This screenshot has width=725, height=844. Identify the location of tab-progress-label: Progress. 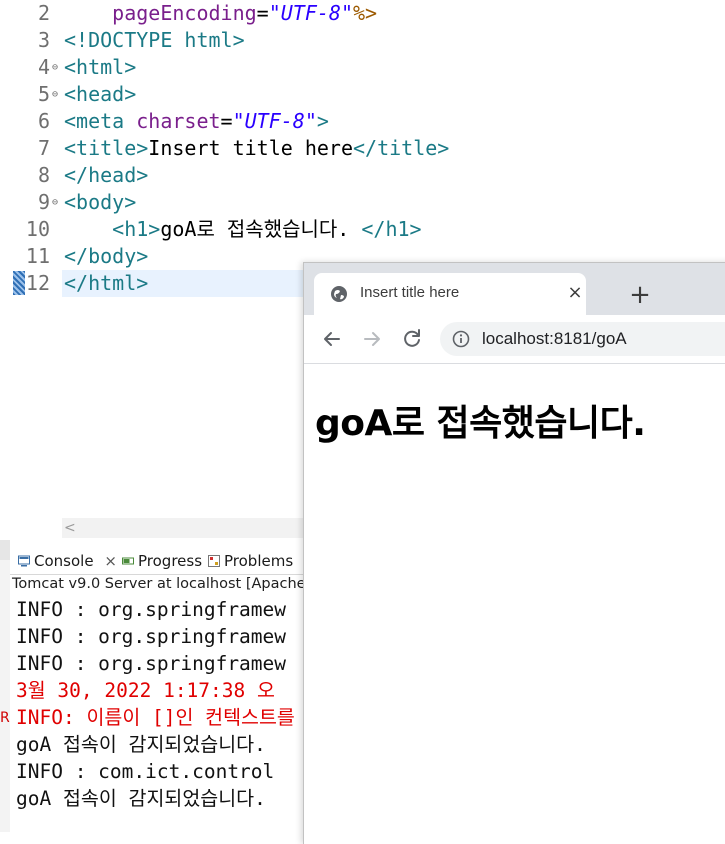
(170, 561).